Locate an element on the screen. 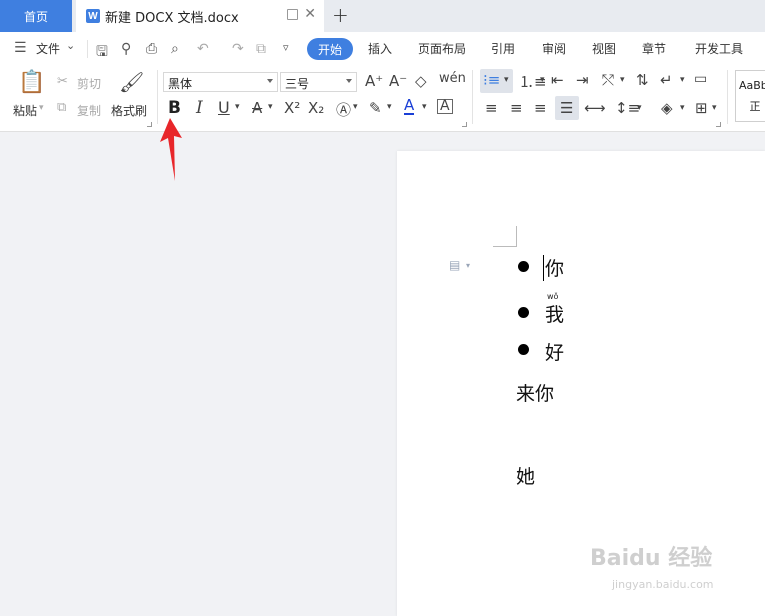 The image size is (765, 616). font-dialog-launcher is located at coordinates (464, 124).